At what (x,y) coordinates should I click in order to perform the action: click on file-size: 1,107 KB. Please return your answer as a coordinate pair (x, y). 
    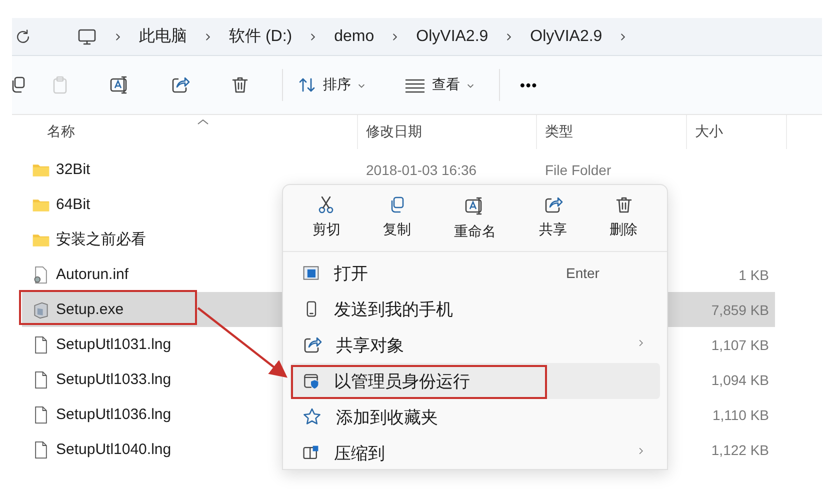
    Looking at the image, I should click on (740, 344).